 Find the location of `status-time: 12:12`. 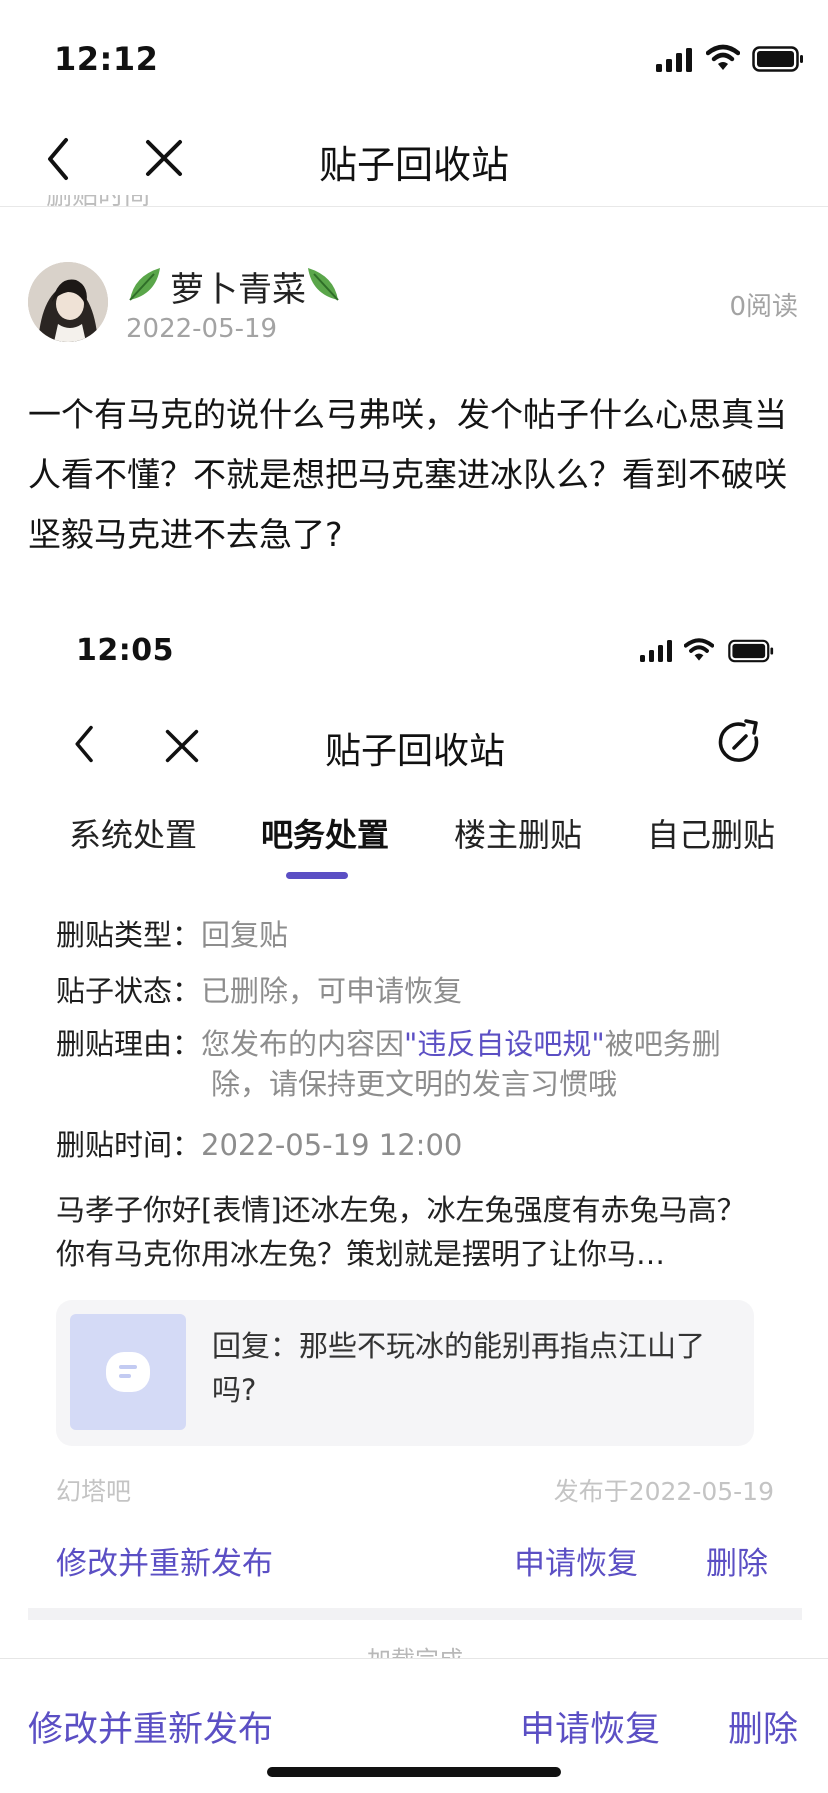

status-time: 12:12 is located at coordinates (106, 59).